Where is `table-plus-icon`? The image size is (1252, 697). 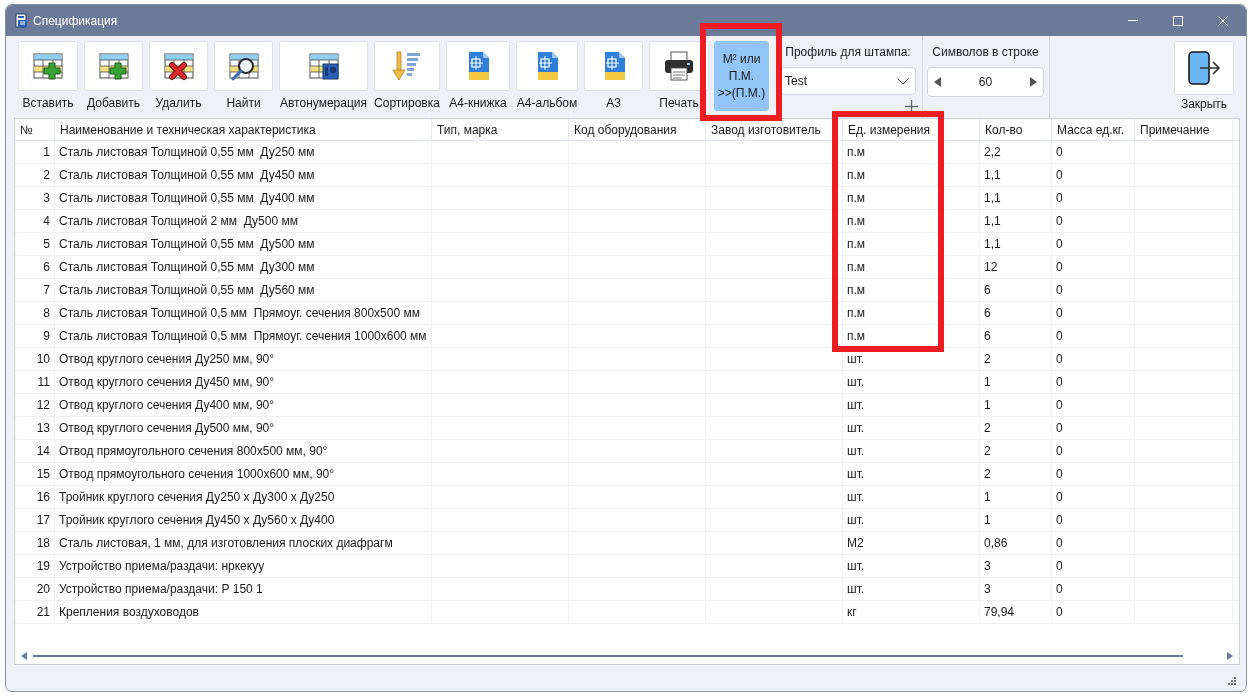
table-plus-icon is located at coordinates (48, 66).